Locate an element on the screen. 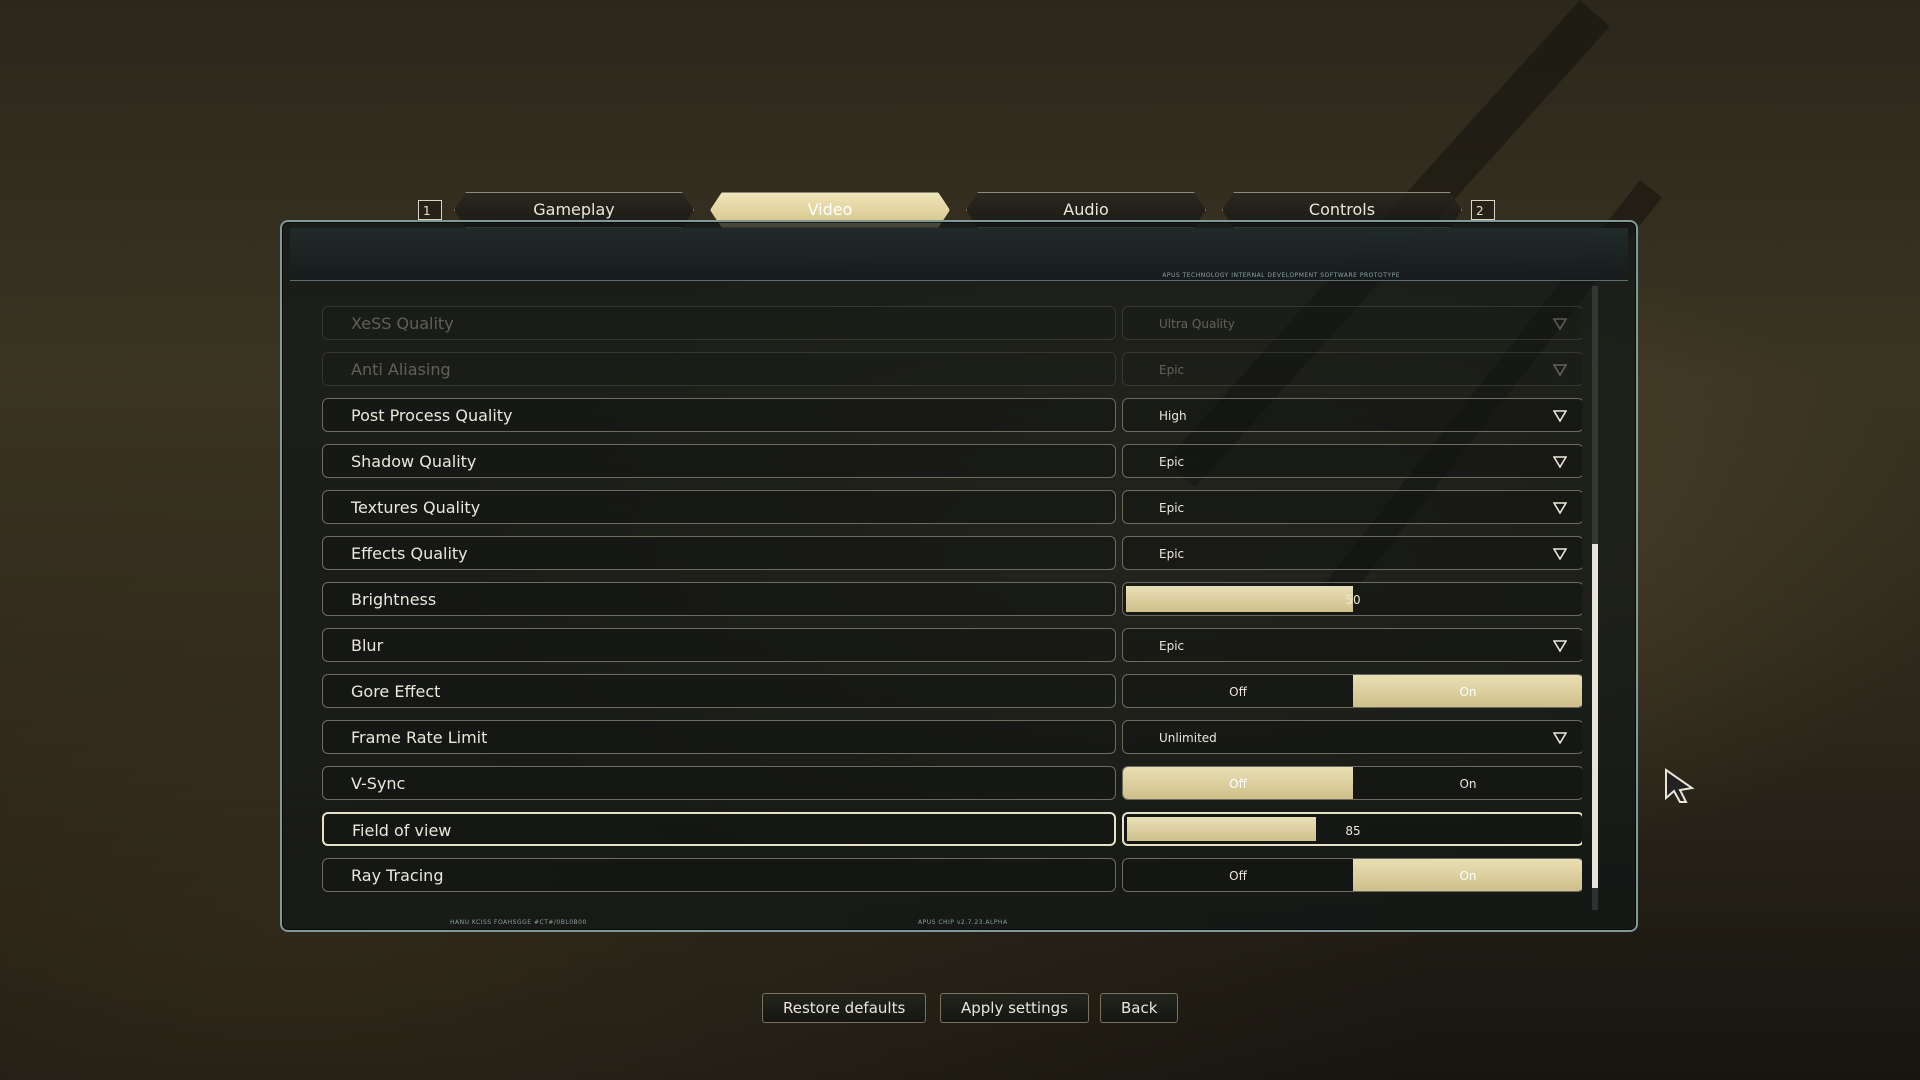  setting-label: XeSS Quality is located at coordinates (402, 323).